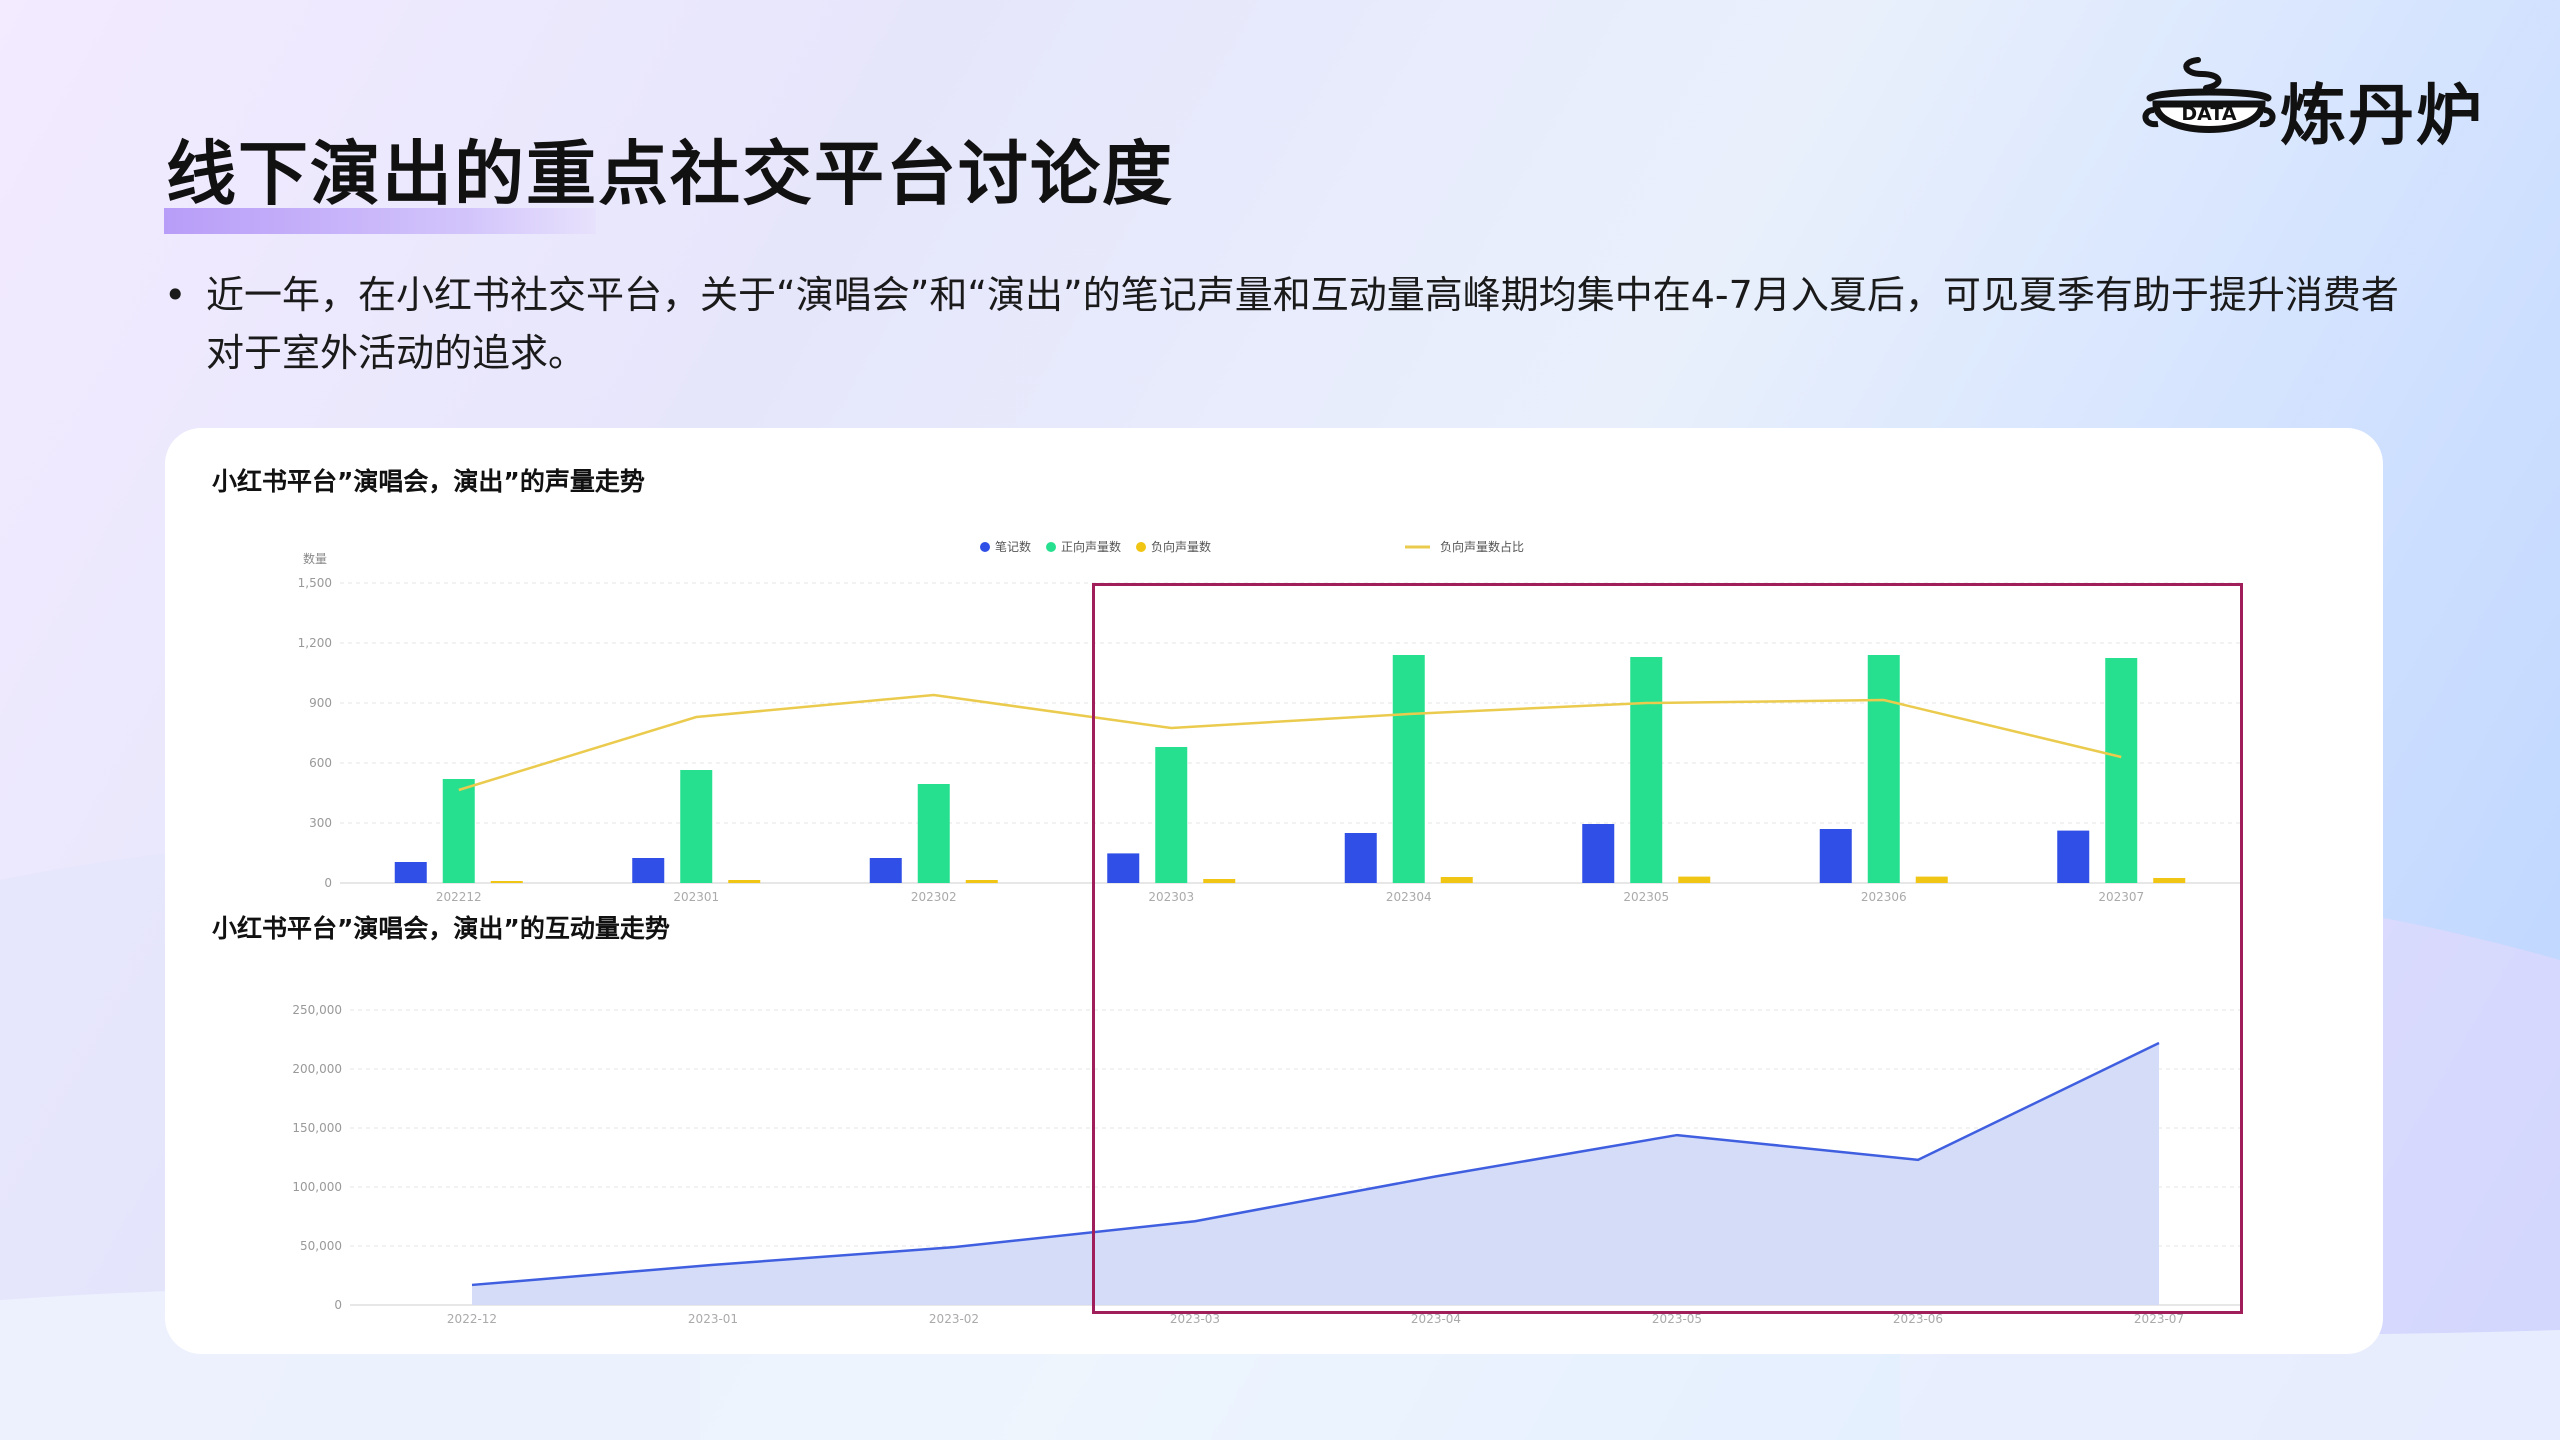 Image resolution: width=2560 pixels, height=1440 pixels. What do you see at coordinates (1918, 1319) in the screenshot?
I see `x-tick-label: 2023-06` at bounding box center [1918, 1319].